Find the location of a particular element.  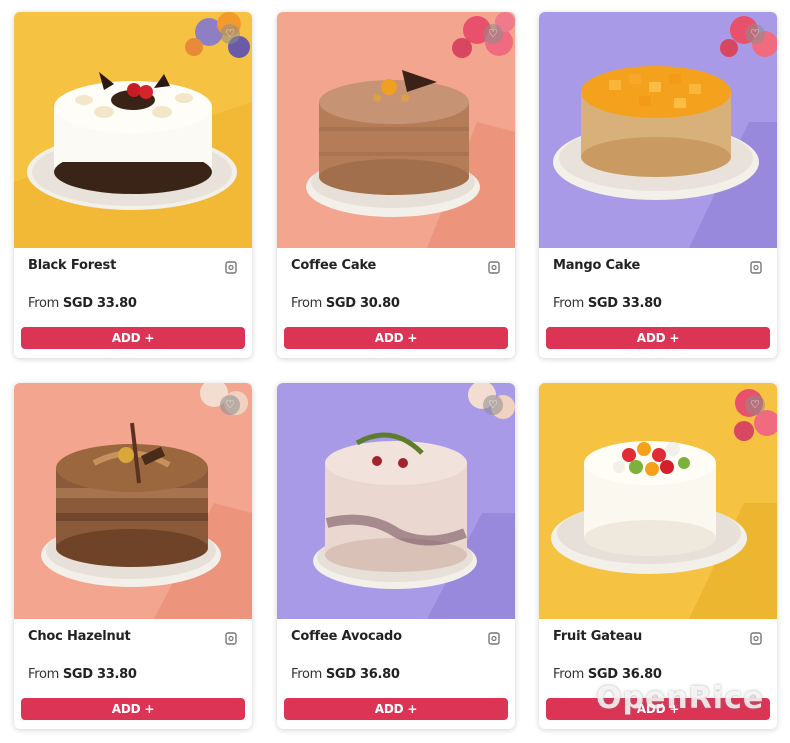

product-card: ♡ Black Forest From SGD 33.80 ADD + is located at coordinates (133, 185).